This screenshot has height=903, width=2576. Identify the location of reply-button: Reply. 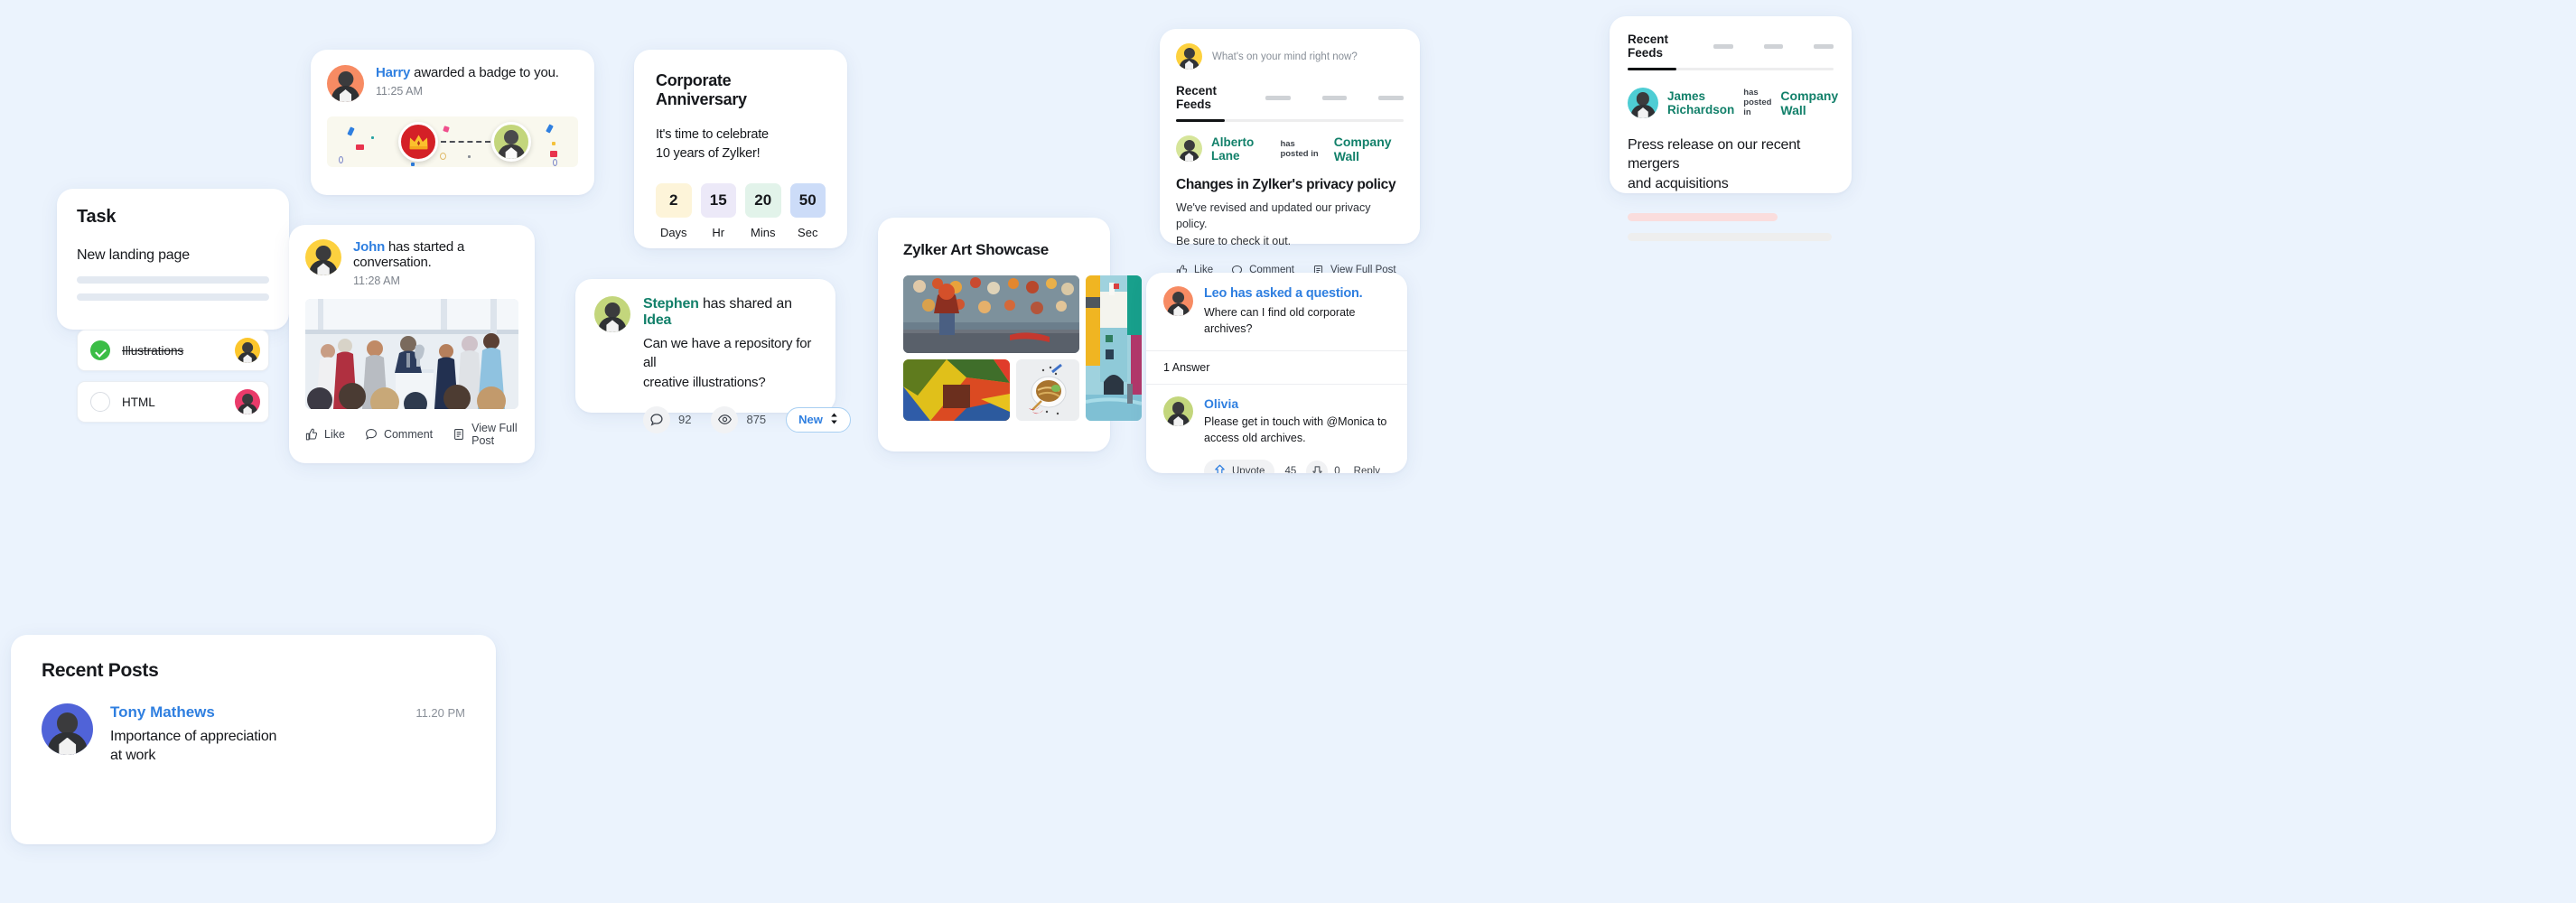
(1367, 470).